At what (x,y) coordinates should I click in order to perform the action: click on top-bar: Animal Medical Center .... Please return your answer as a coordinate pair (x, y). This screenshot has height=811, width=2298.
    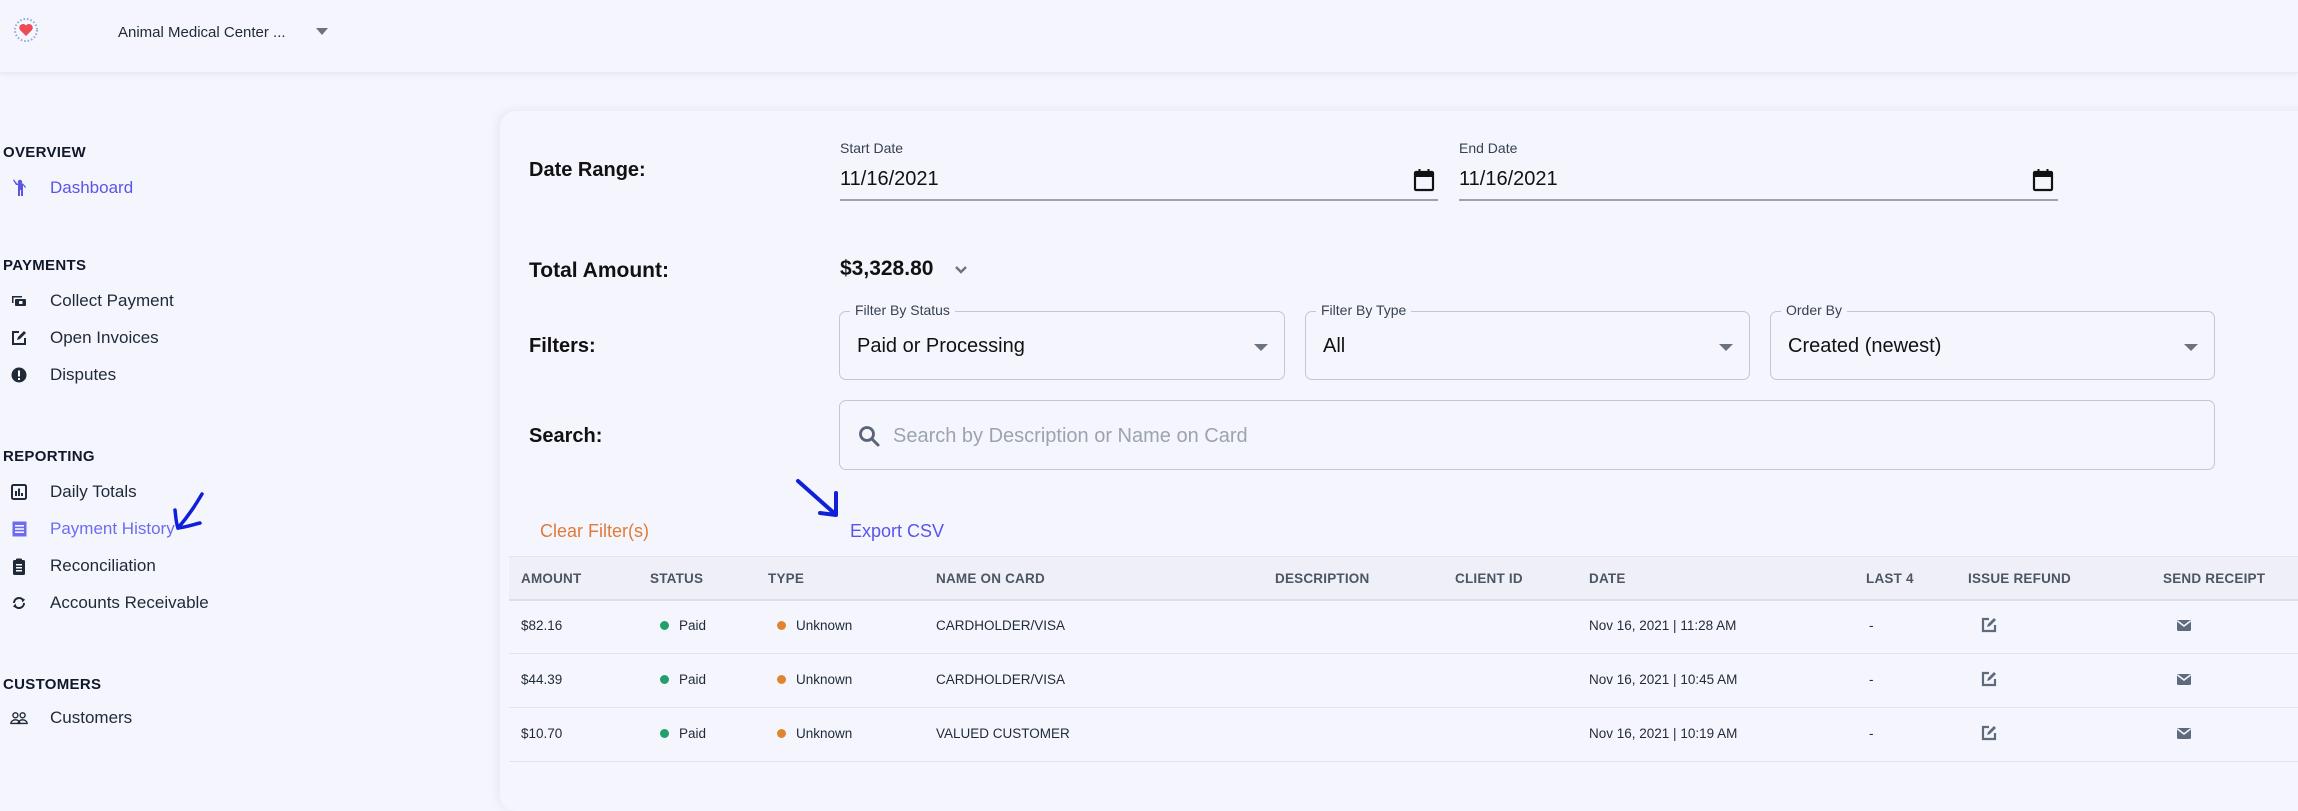
    Looking at the image, I should click on (1149, 36).